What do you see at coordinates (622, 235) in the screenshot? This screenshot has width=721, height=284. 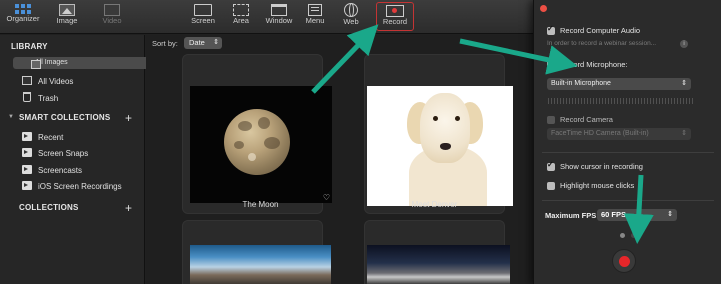 I see `page-dot-active` at bounding box center [622, 235].